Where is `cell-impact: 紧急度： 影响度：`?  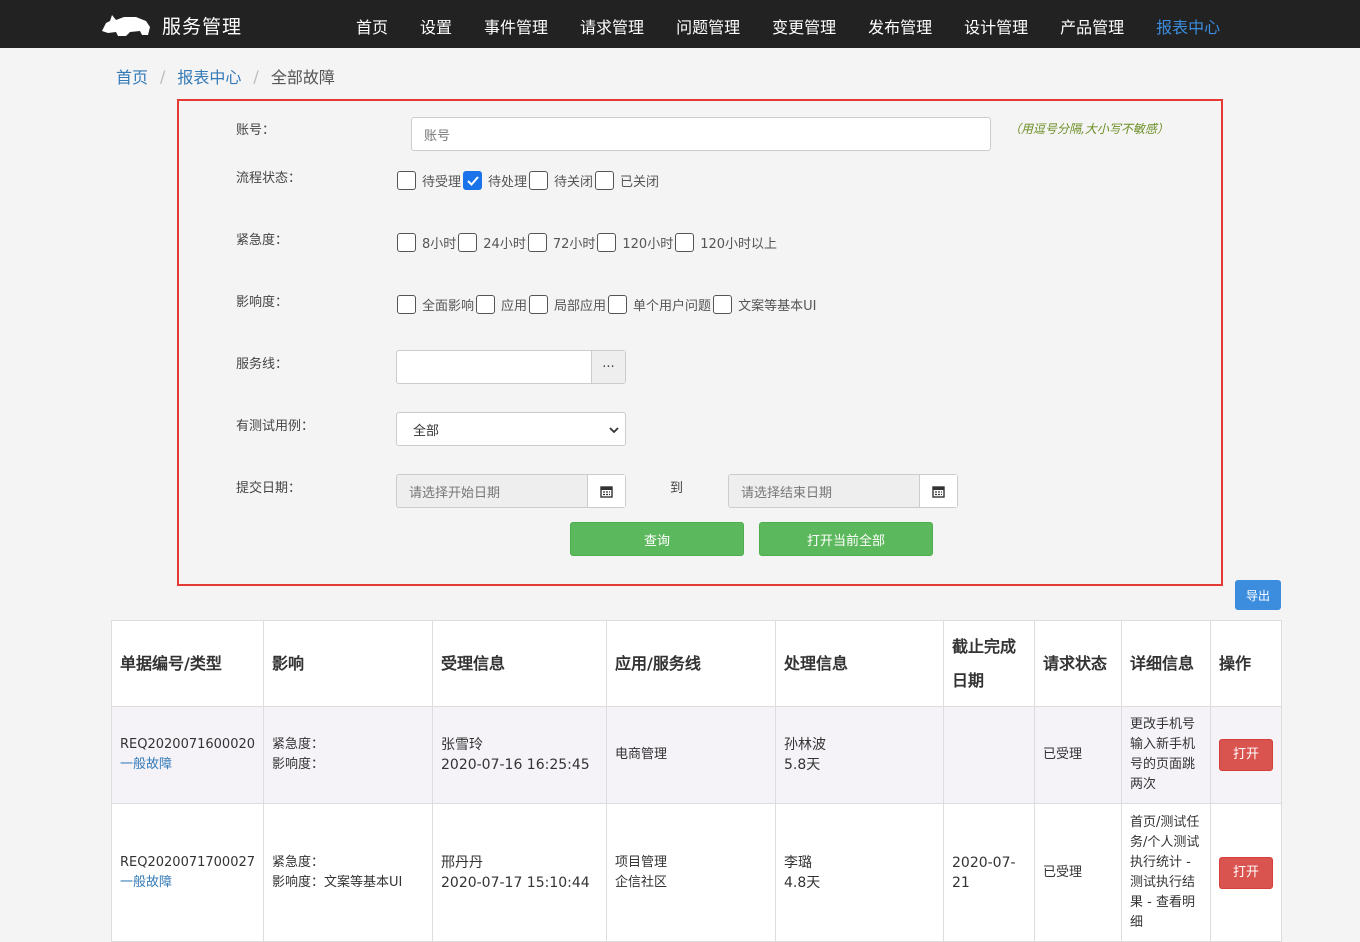
cell-impact: 紧急度： 影响度： is located at coordinates (348, 755).